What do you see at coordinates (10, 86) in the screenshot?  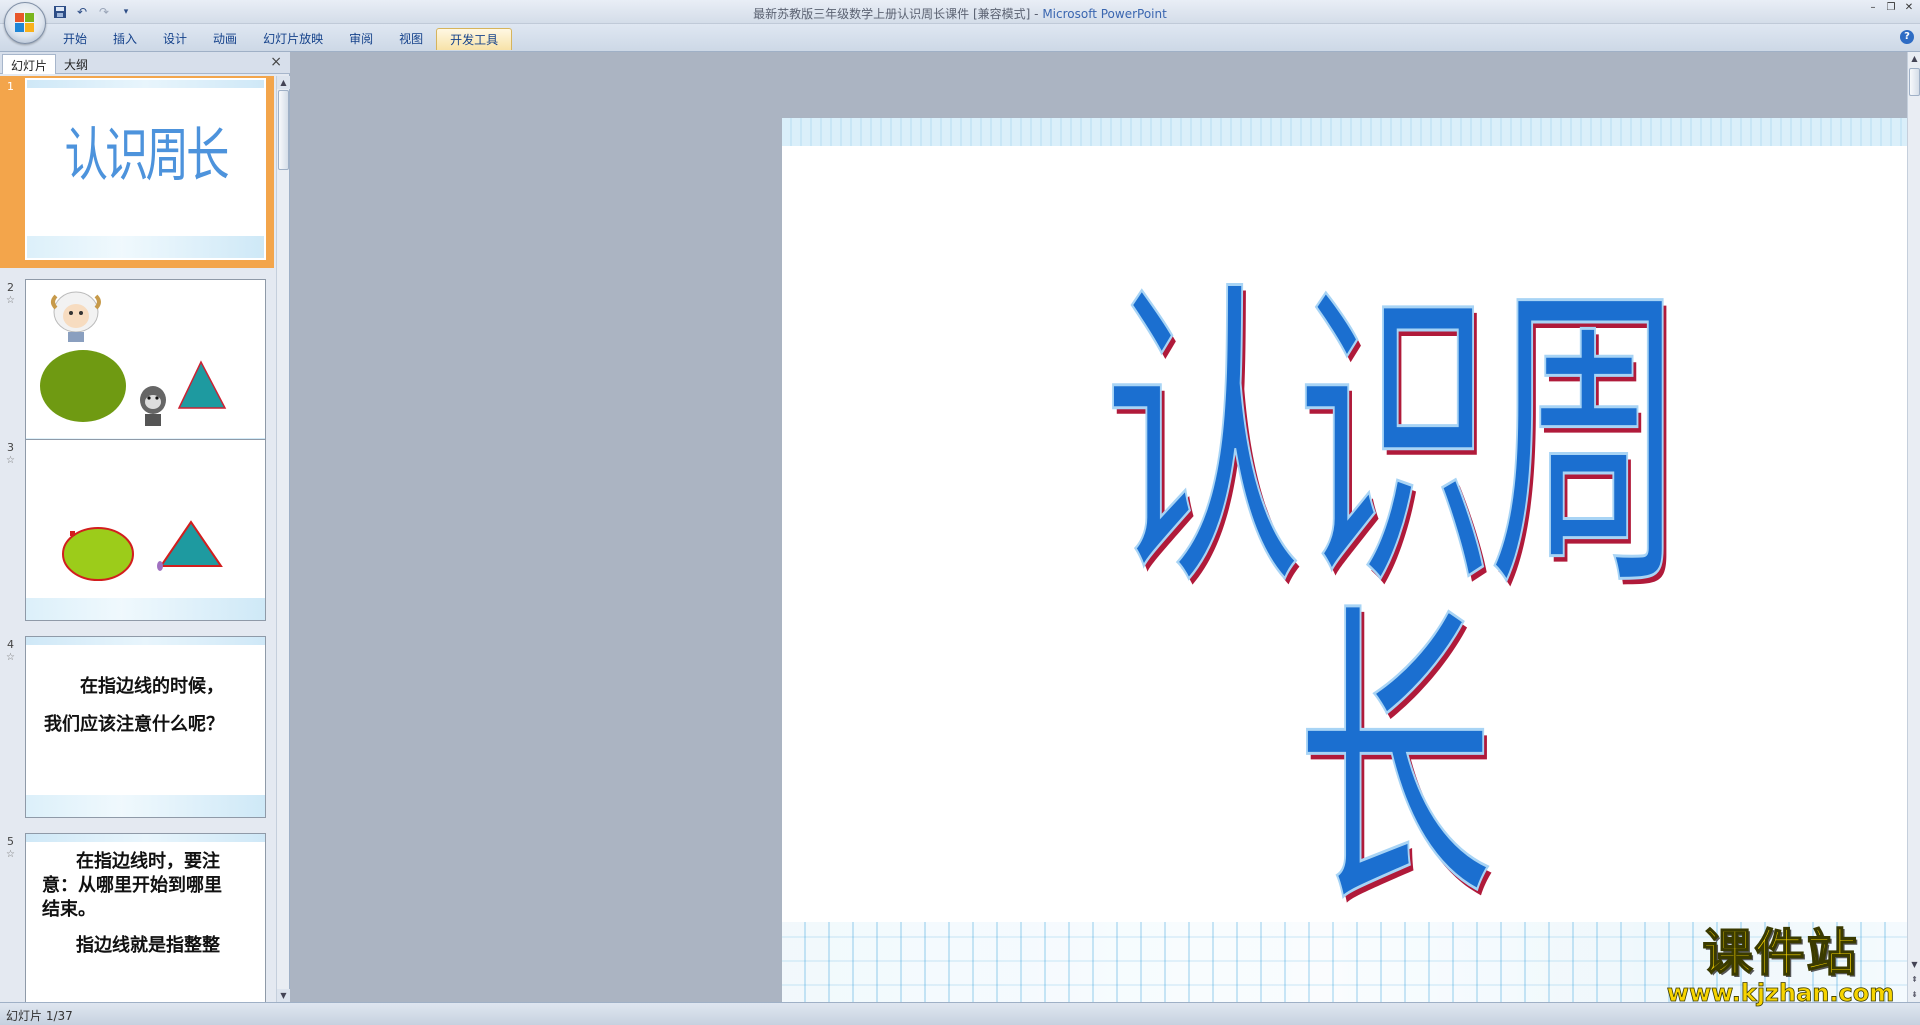 I see `slide-number: 1` at bounding box center [10, 86].